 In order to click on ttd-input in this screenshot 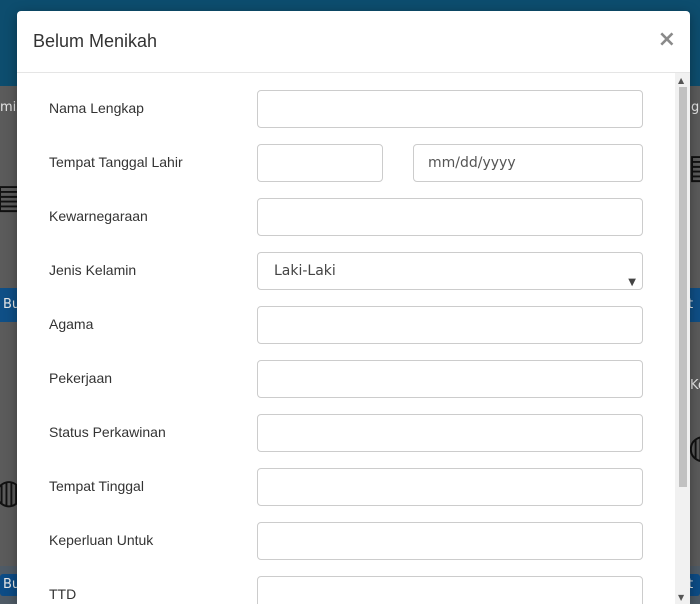, I will do `click(450, 590)`.